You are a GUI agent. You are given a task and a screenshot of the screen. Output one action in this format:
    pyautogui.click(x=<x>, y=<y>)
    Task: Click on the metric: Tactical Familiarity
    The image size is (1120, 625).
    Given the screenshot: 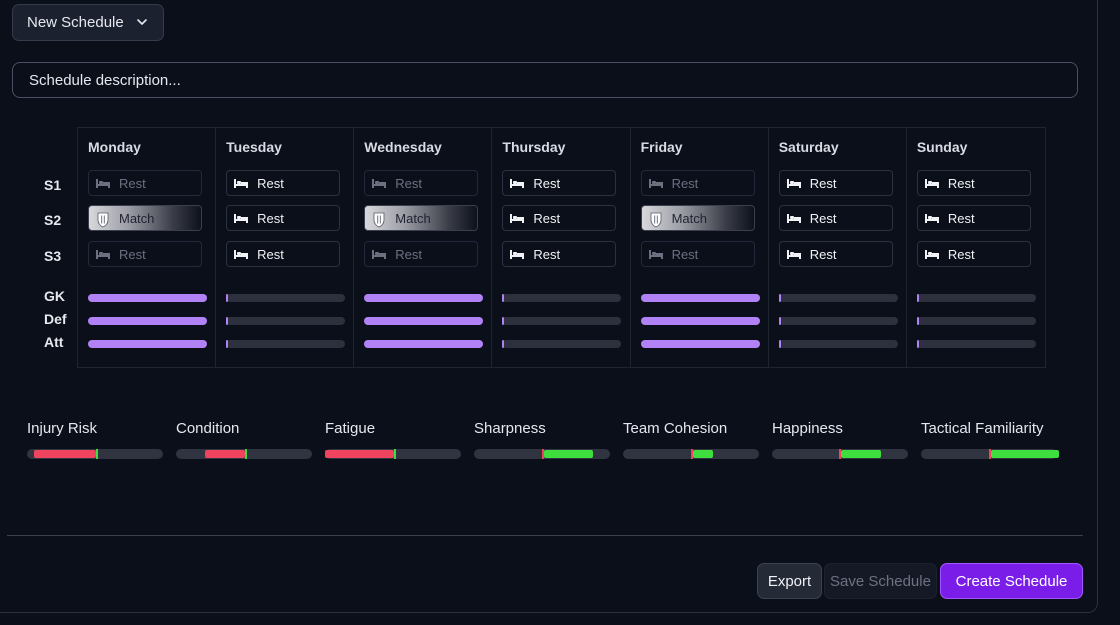 What is the action you would take?
    pyautogui.click(x=990, y=439)
    